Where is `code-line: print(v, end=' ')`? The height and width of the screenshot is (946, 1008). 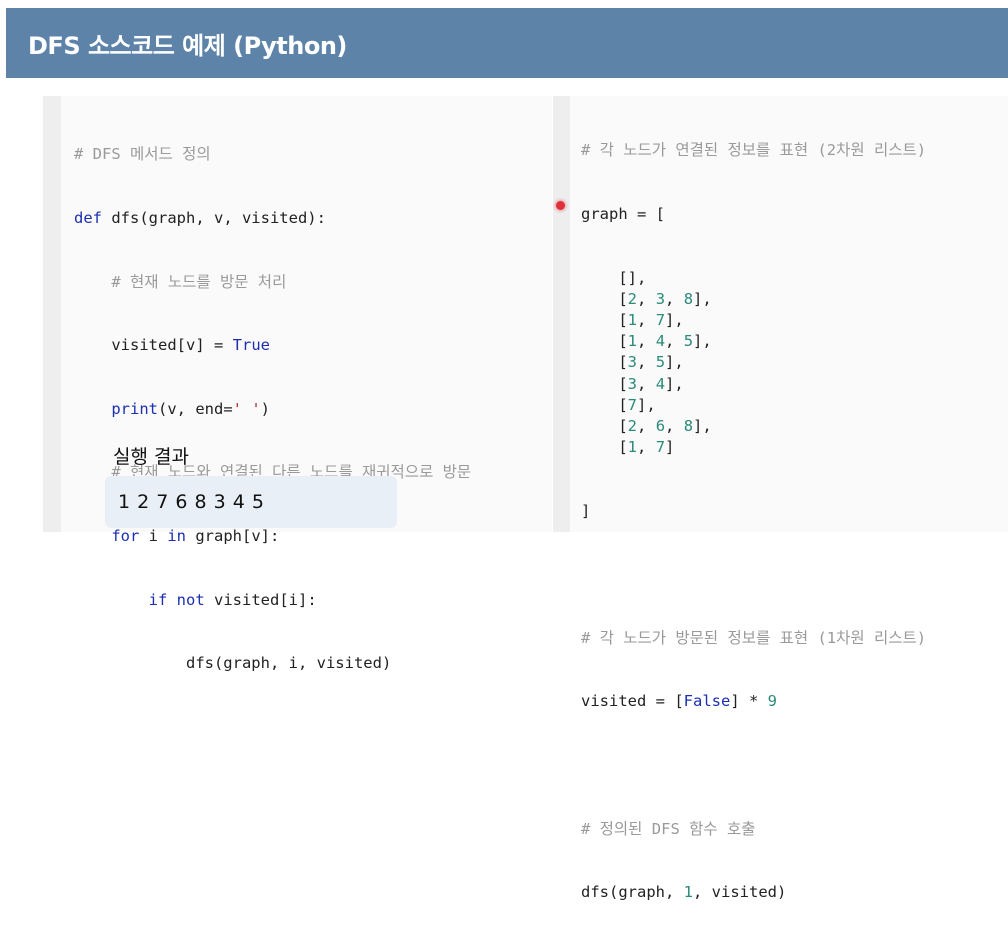
code-line: print(v, end=' ') is located at coordinates (272, 409).